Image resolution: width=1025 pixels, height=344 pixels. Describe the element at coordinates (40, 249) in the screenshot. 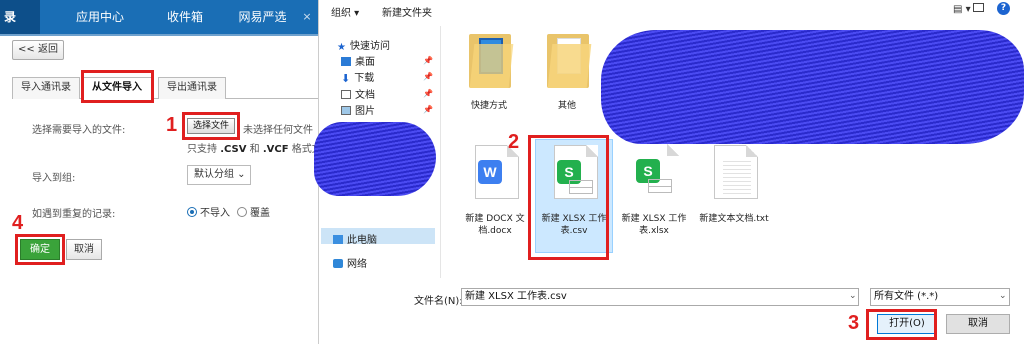

I see `annotation-box-confirm` at that location.